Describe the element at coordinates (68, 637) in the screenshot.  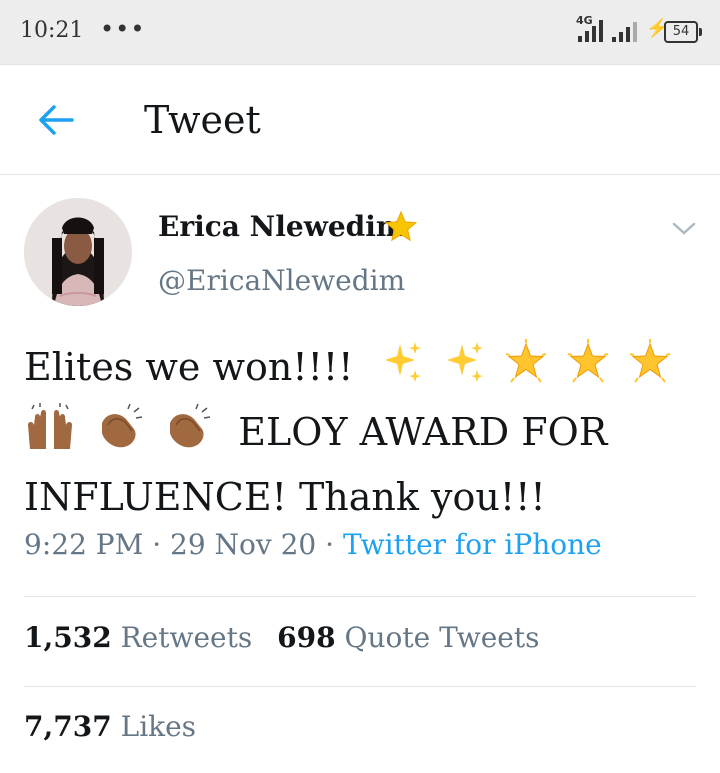
I see `retweets-count: 1,532` at that location.